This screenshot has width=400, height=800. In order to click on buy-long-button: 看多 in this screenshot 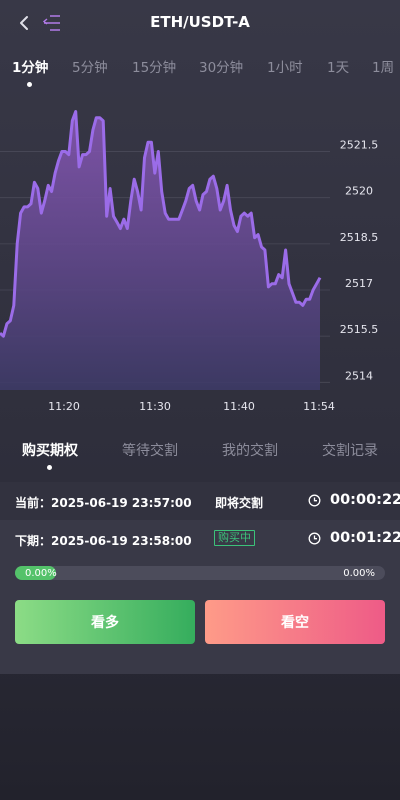, I will do `click(105, 622)`.